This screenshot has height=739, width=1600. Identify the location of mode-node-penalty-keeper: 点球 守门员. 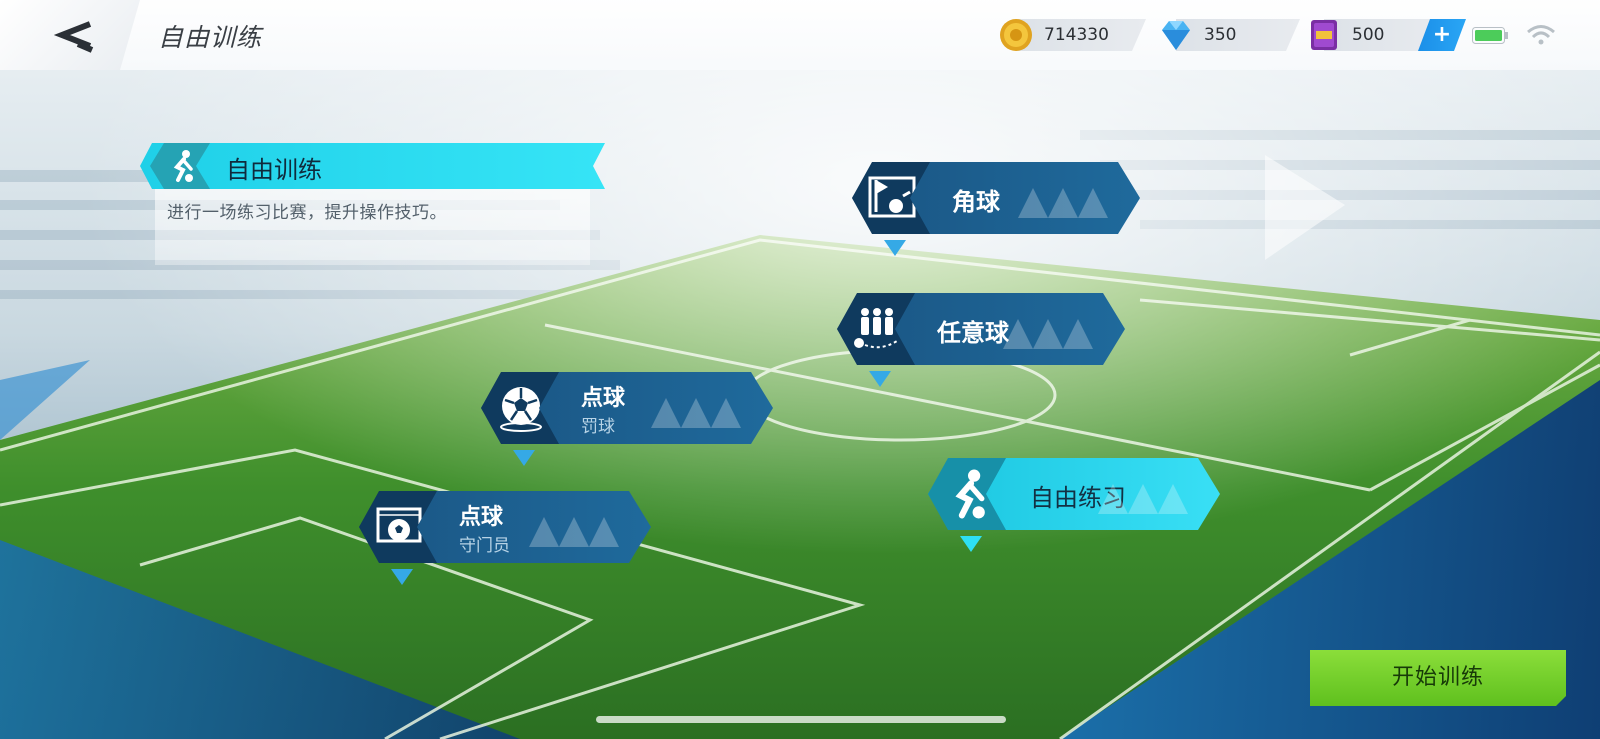
(505, 538).